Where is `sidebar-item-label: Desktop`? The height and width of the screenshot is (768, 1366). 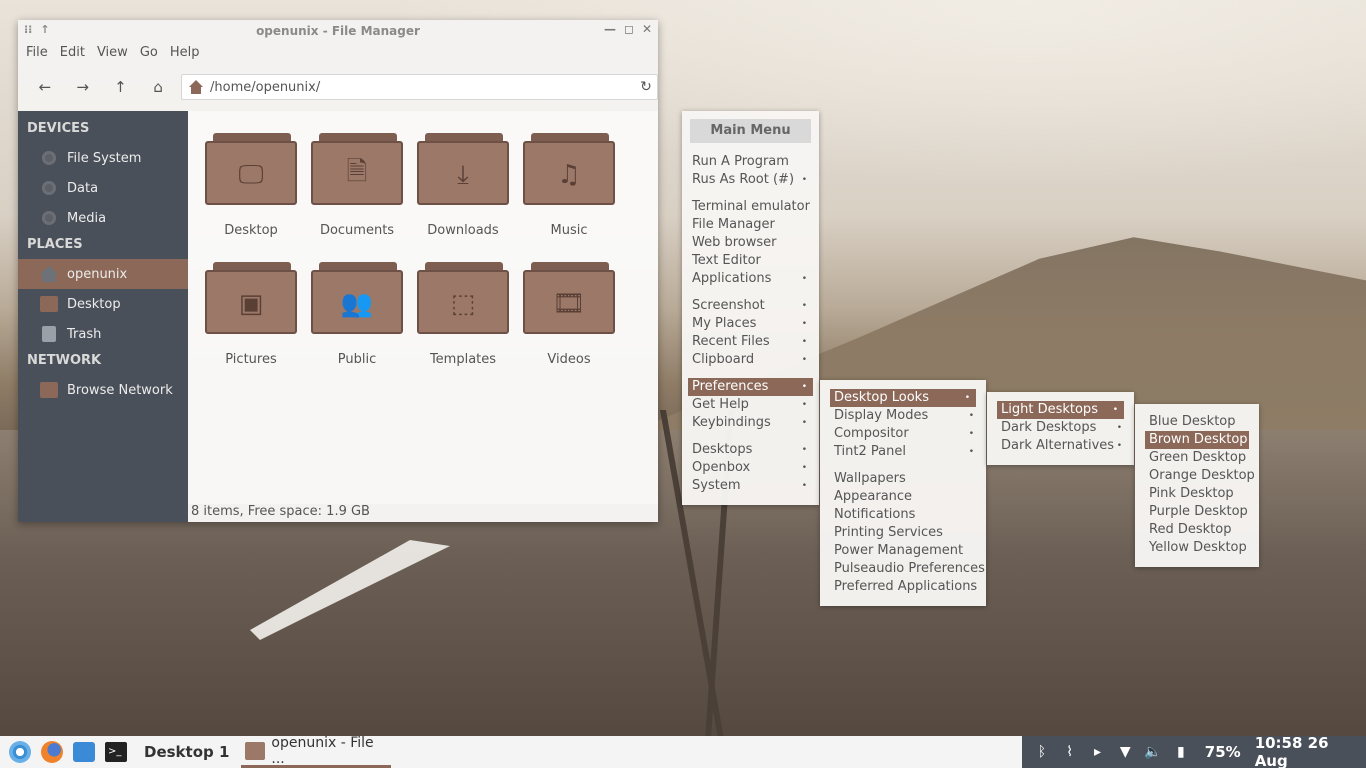
sidebar-item-label: Desktop is located at coordinates (94, 304).